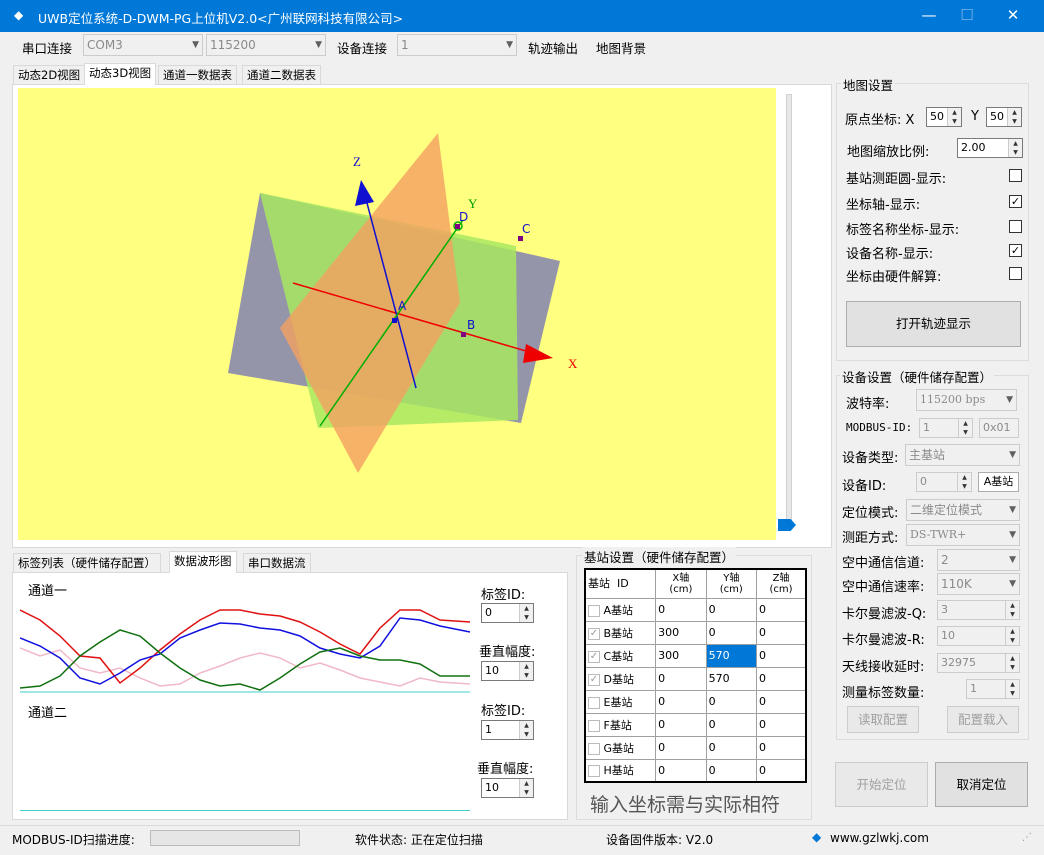  I want to click on website-link: www.gzlwkj.com, so click(879, 838).